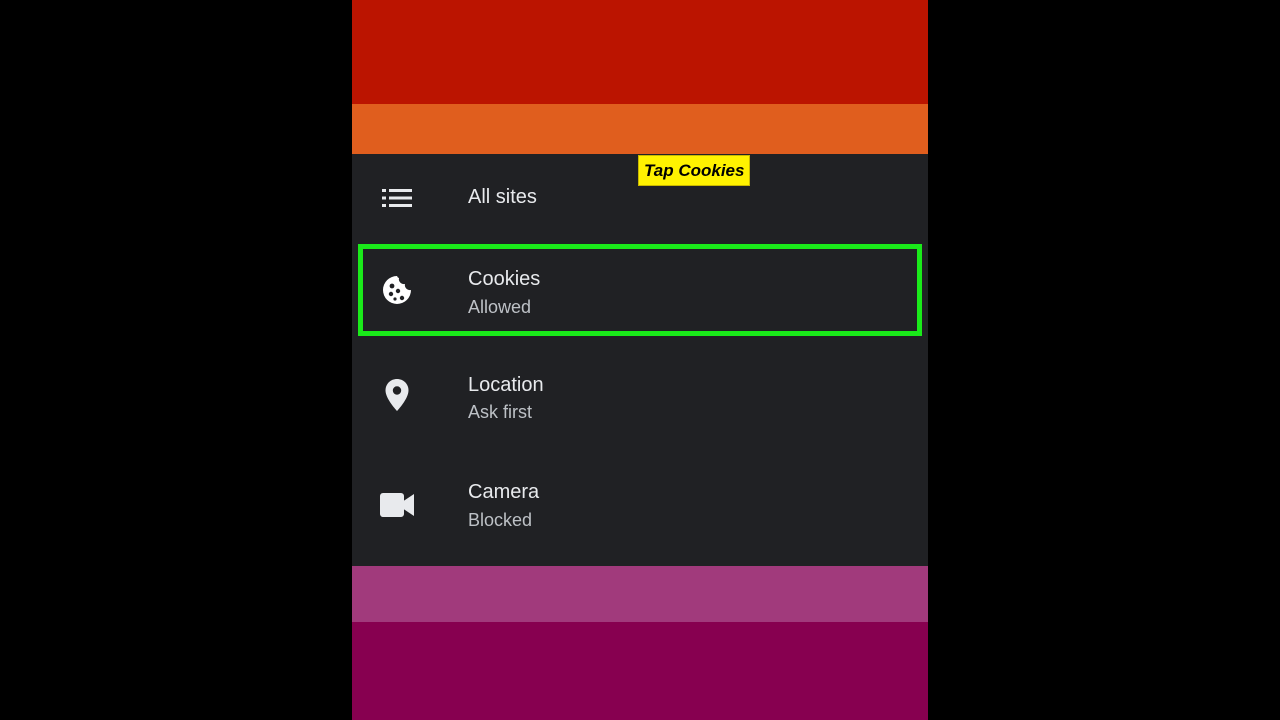  What do you see at coordinates (694, 170) in the screenshot?
I see `tap-cookies-callout: Tap Cookies` at bounding box center [694, 170].